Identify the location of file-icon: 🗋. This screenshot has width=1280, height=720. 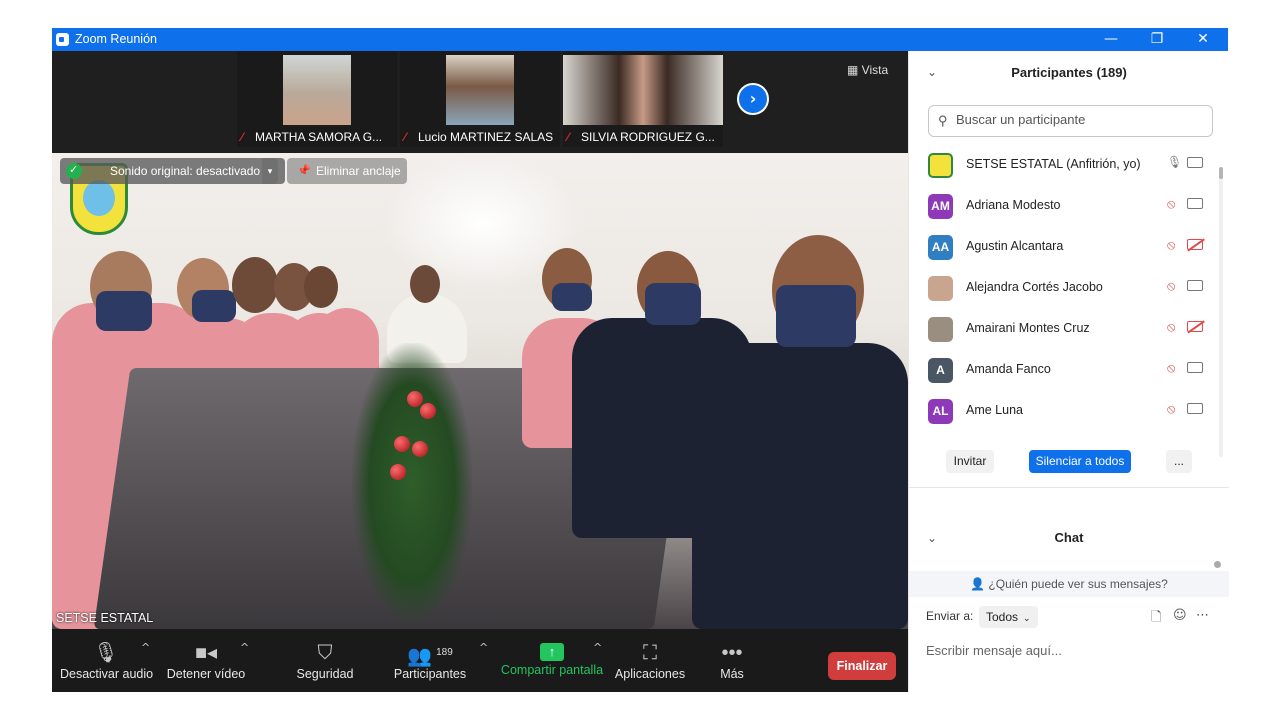
(1156, 619).